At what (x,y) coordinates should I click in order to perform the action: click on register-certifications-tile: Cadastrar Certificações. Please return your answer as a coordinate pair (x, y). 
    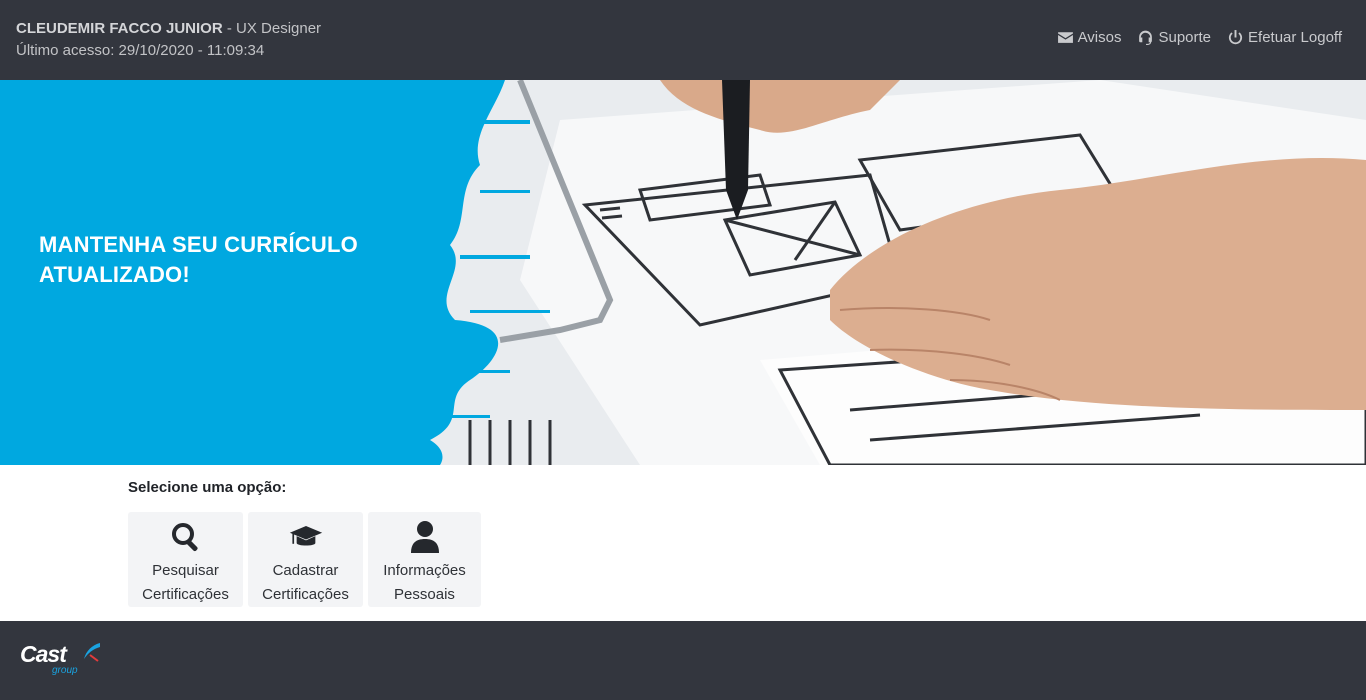
    Looking at the image, I should click on (305, 559).